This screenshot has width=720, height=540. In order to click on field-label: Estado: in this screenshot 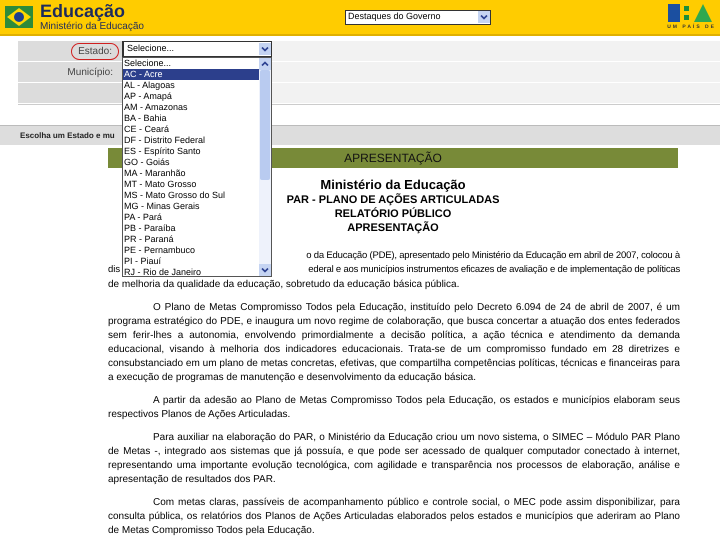, I will do `click(95, 51)`.